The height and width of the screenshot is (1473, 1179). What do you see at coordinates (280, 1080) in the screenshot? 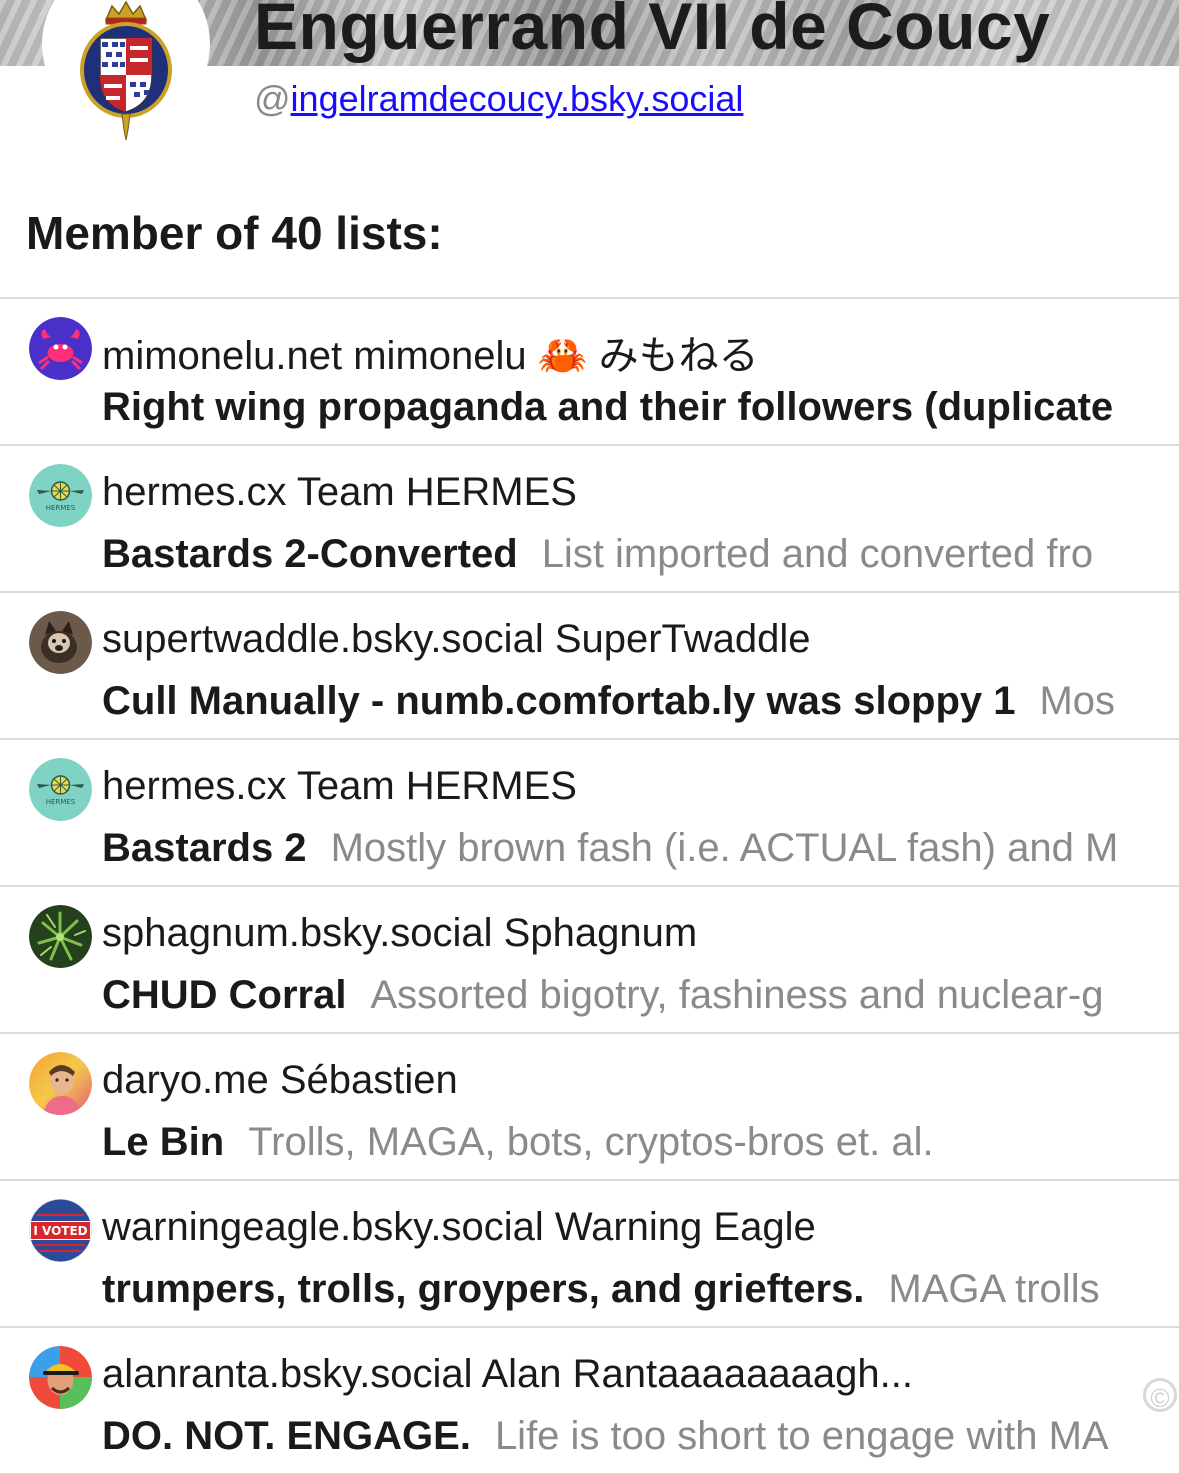
I see `list-owner: daryo.me Sébastien` at bounding box center [280, 1080].